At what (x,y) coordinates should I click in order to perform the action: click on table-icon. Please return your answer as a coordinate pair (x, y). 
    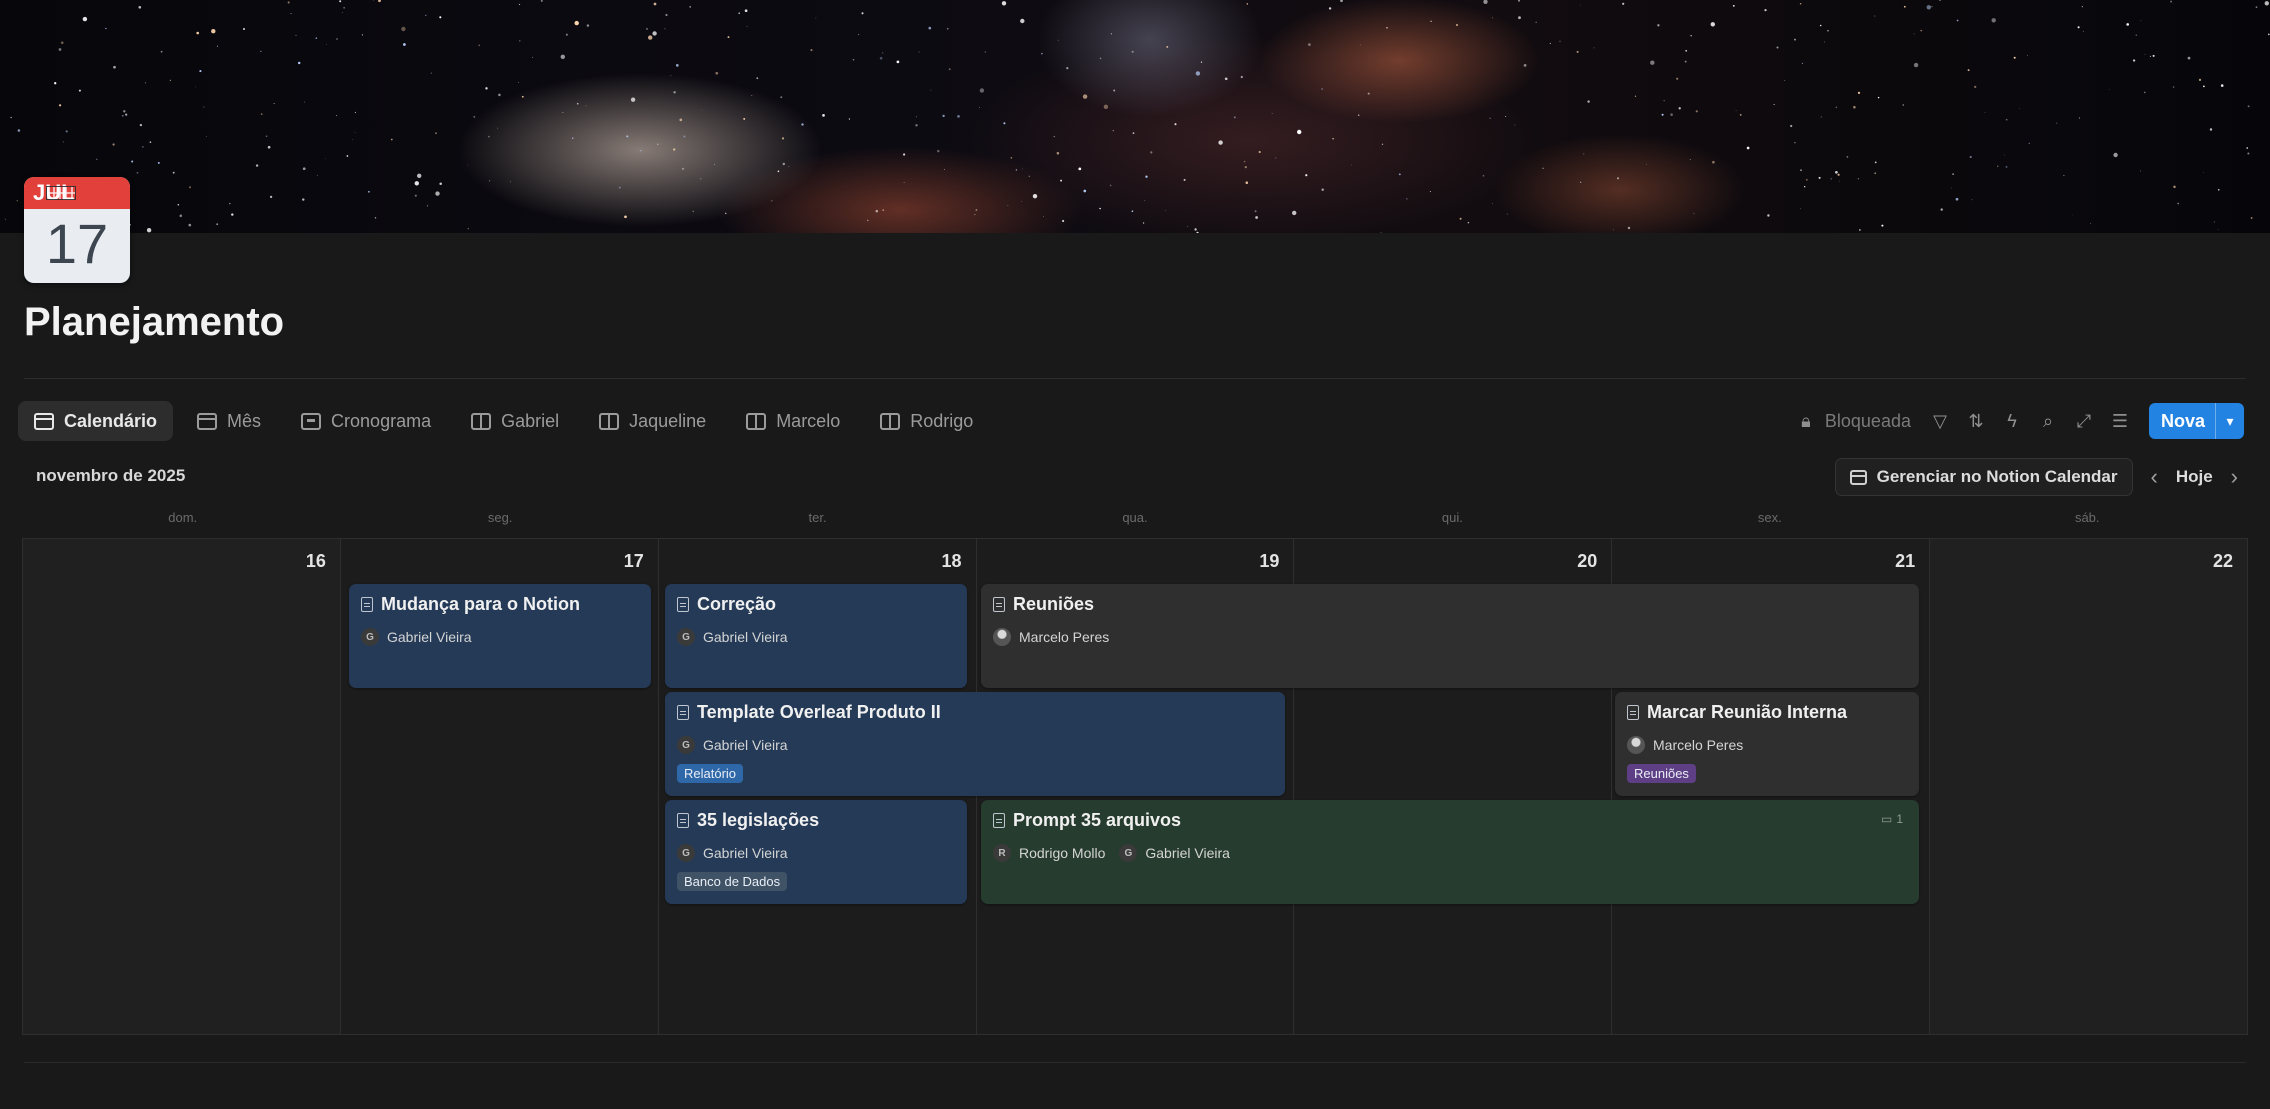
    Looking at the image, I should click on (756, 421).